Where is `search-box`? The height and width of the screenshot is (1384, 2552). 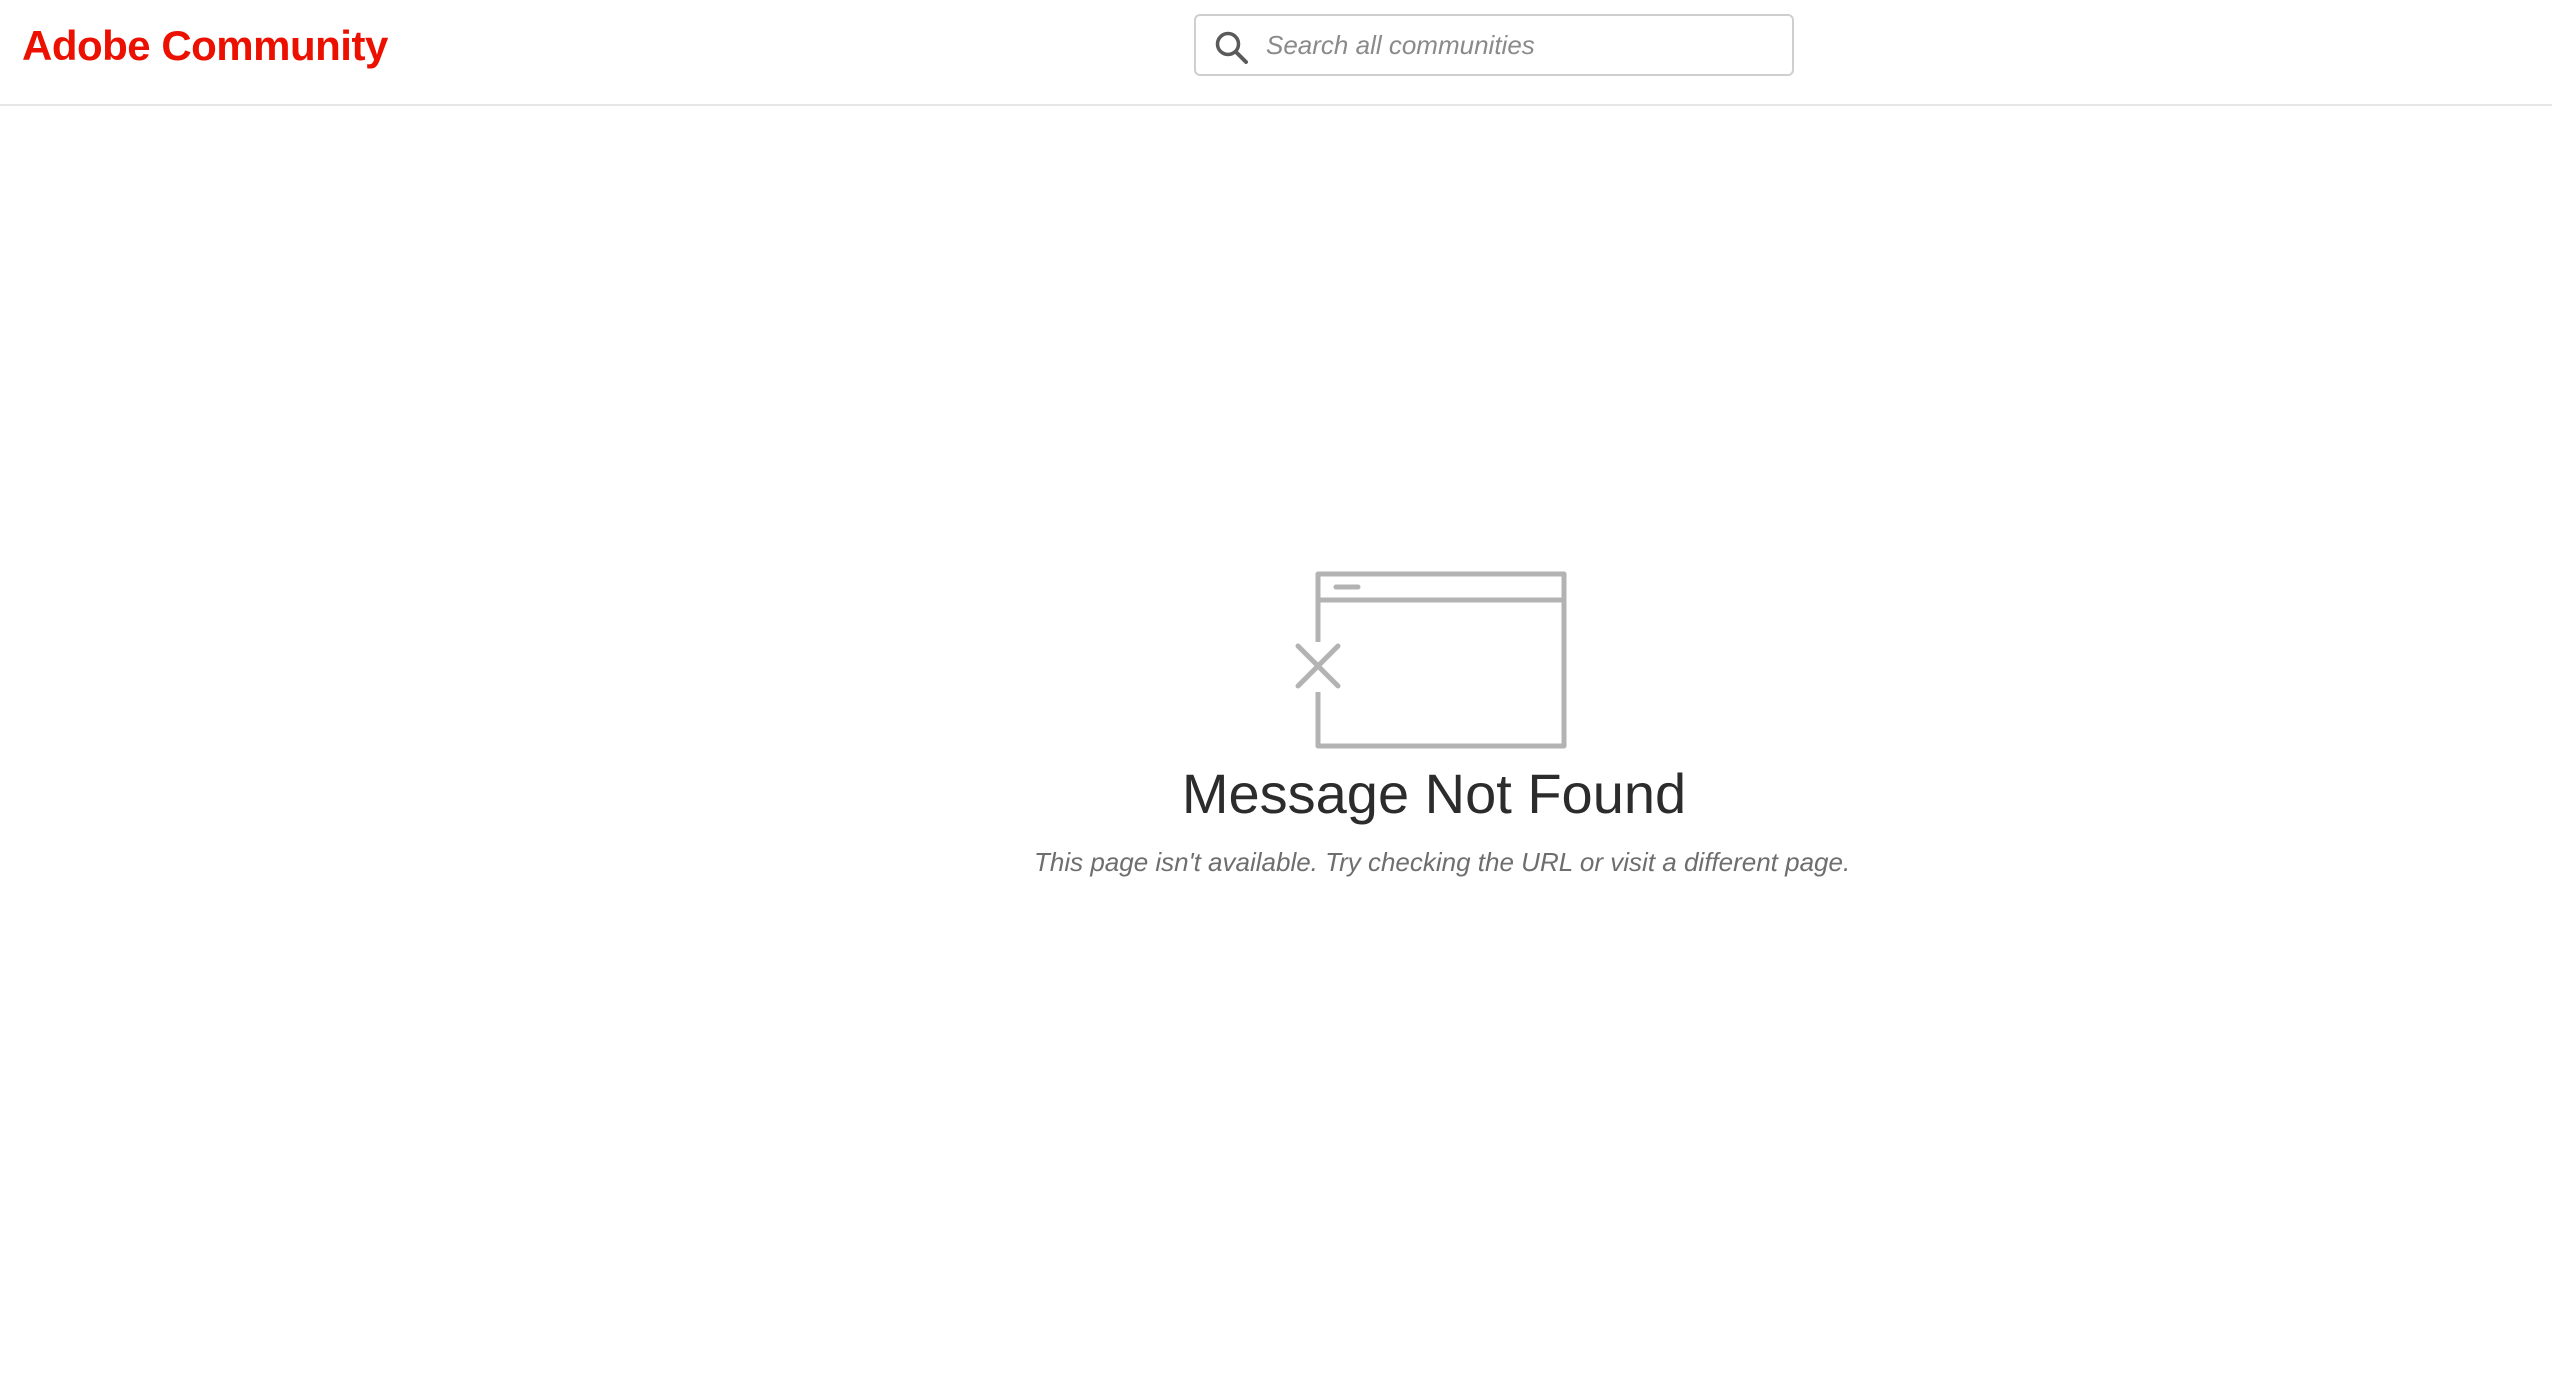 search-box is located at coordinates (1494, 45).